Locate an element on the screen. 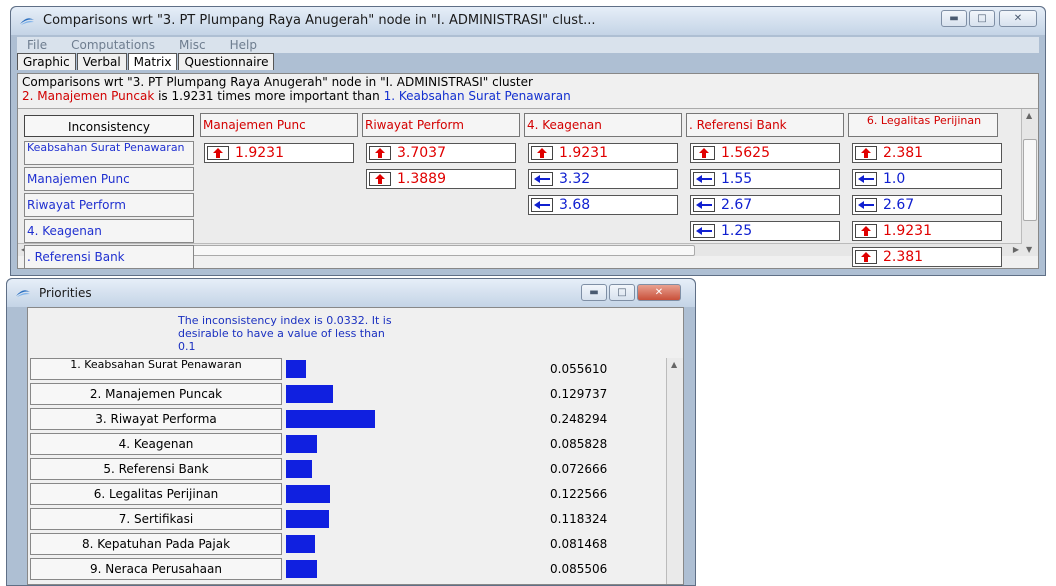 This screenshot has width=1056, height=586. priority-value: 0.081468 is located at coordinates (579, 544).